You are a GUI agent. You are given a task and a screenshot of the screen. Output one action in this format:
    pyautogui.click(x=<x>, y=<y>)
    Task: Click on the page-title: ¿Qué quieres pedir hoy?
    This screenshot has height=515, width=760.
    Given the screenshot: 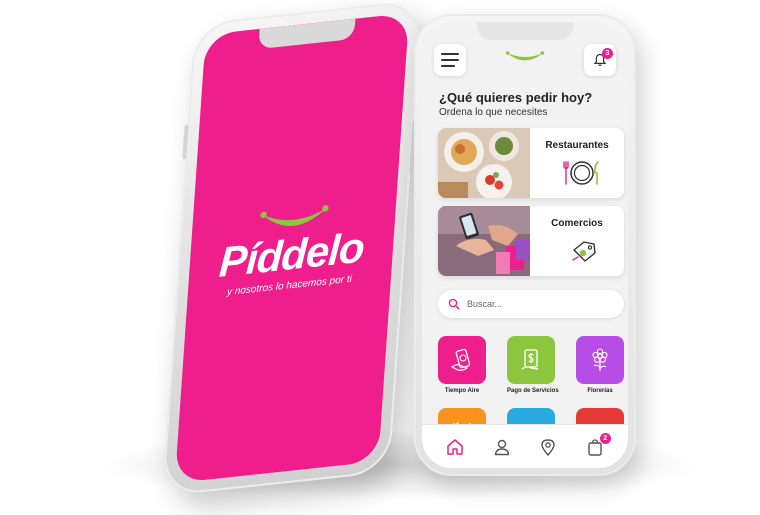 What is the action you would take?
    pyautogui.click(x=516, y=97)
    